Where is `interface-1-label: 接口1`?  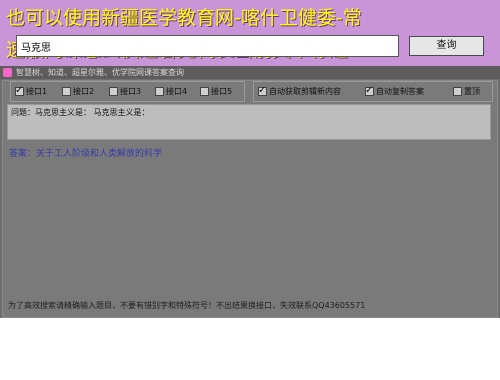 interface-1-label: 接口1 is located at coordinates (37, 91).